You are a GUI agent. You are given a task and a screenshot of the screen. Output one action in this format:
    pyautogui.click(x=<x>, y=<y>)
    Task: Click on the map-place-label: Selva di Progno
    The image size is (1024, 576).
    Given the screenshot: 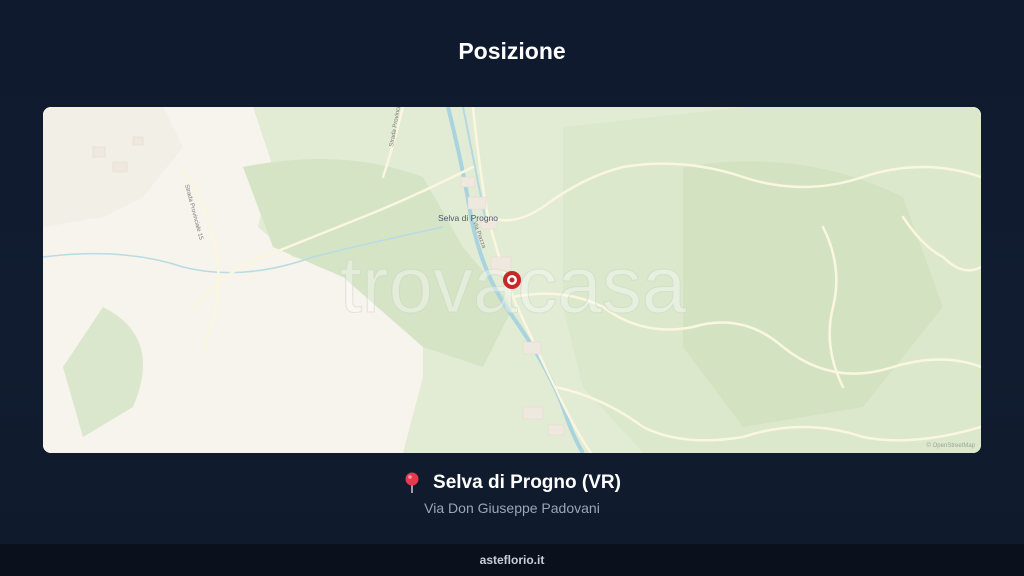 What is the action you would take?
    pyautogui.click(x=468, y=218)
    